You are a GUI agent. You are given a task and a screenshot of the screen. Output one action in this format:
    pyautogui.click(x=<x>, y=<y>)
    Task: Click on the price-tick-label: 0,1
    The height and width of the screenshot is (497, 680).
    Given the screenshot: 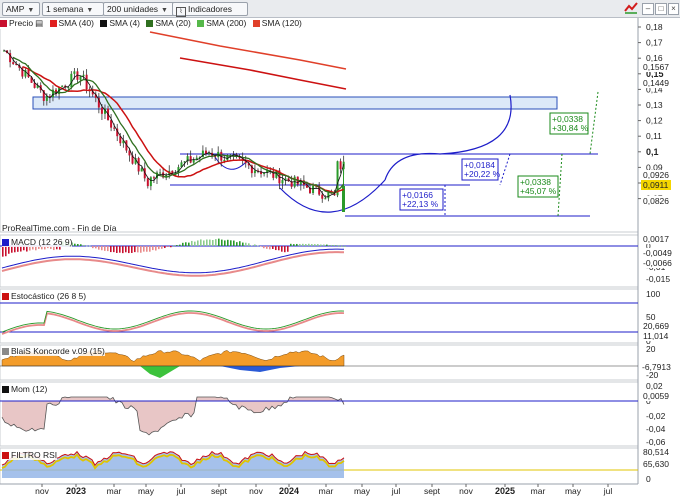 What is the action you would take?
    pyautogui.click(x=652, y=152)
    